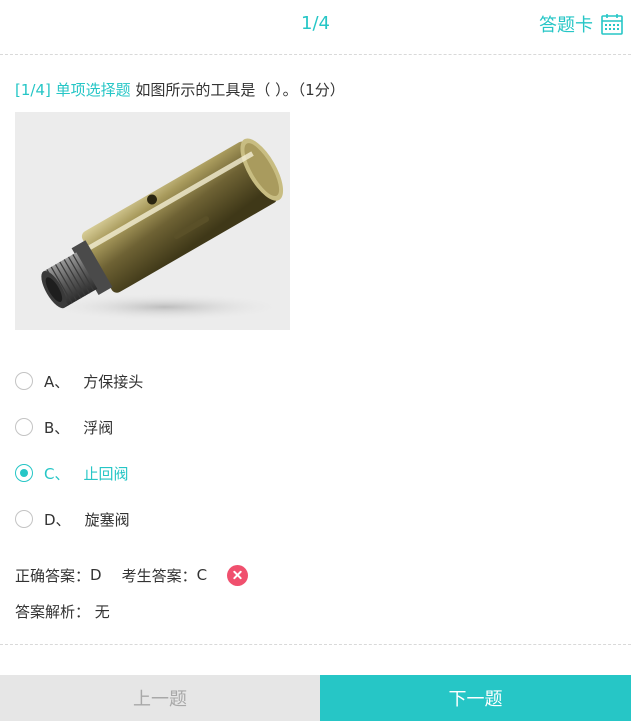 The width and height of the screenshot is (631, 721). Describe the element at coordinates (106, 473) in the screenshot. I see `option-c-text: 止回阀` at that location.